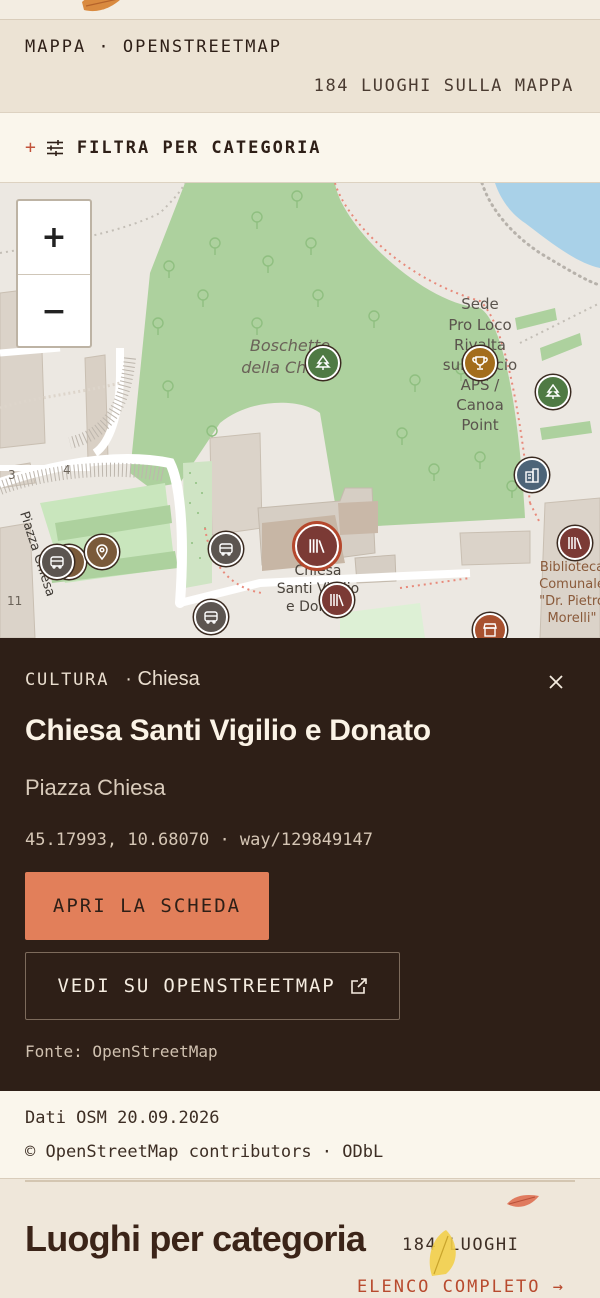 The image size is (600, 1298). Describe the element at coordinates (122, 1118) in the screenshot. I see `osm-data-date: Dati OSM 20.09.2026` at that location.